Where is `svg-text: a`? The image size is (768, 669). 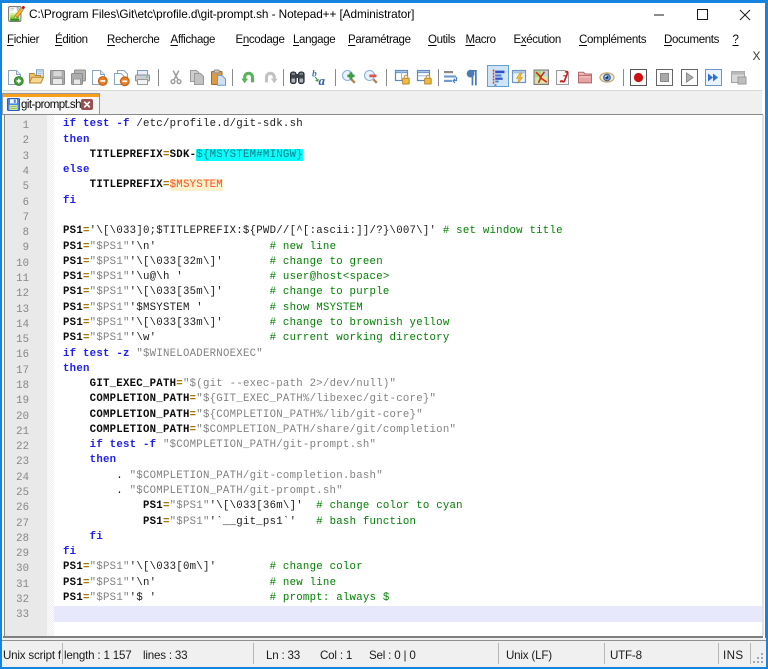
svg-text: a is located at coordinates (322, 80).